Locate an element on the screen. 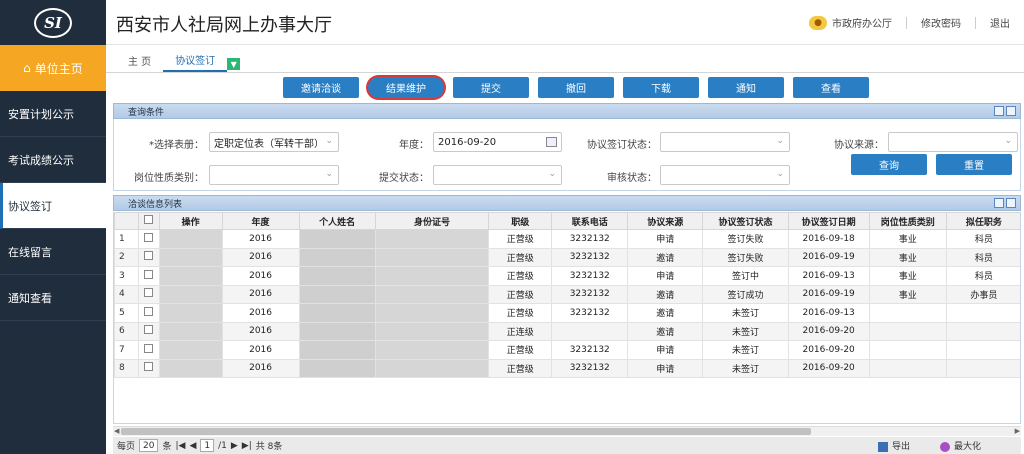 This screenshot has width=1024, height=454. post-type-dropdown: ⌄ is located at coordinates (274, 175).